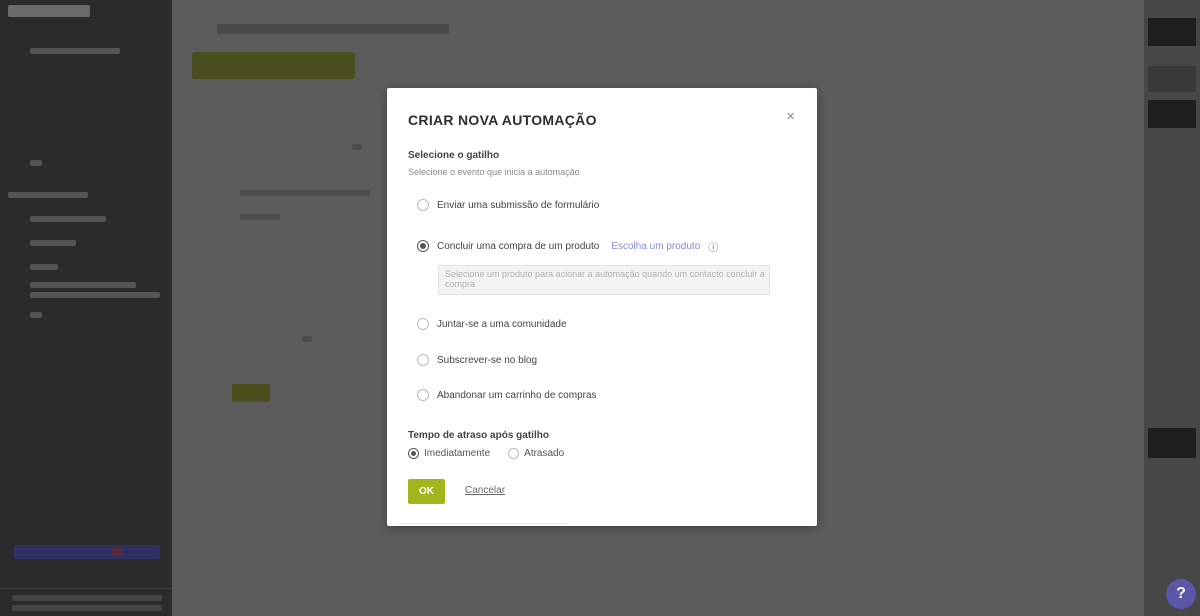 Image resolution: width=1200 pixels, height=616 pixels. I want to click on trigger-option-join-community: Juntar-se a uma comunidade, so click(492, 324).